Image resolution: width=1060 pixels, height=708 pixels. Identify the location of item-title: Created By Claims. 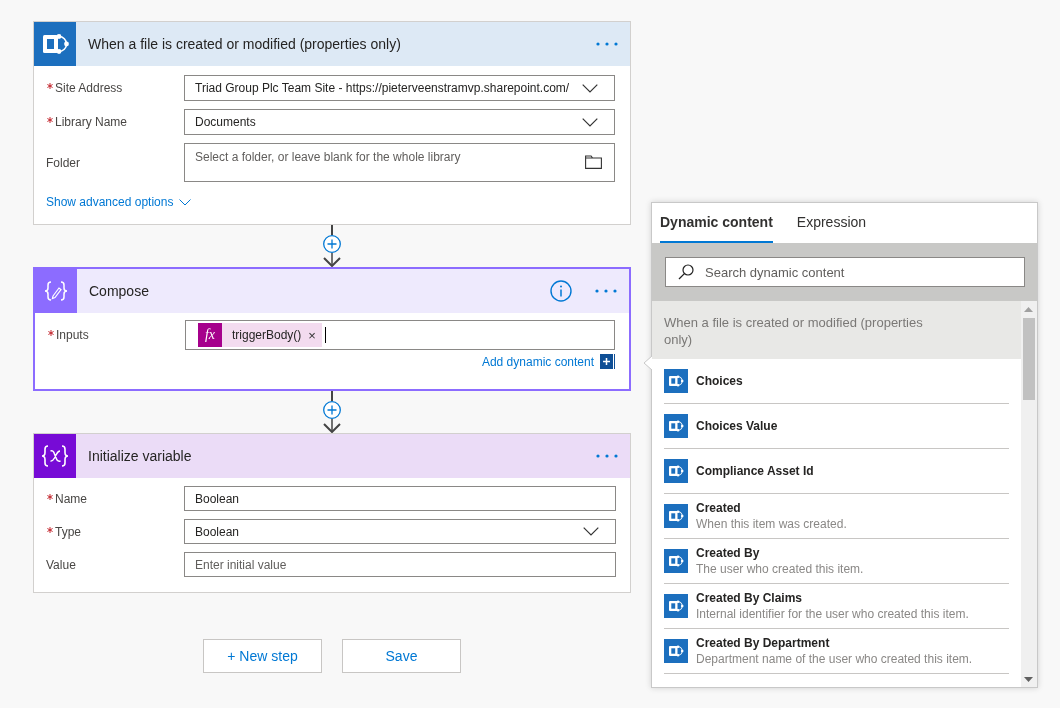
(750, 598).